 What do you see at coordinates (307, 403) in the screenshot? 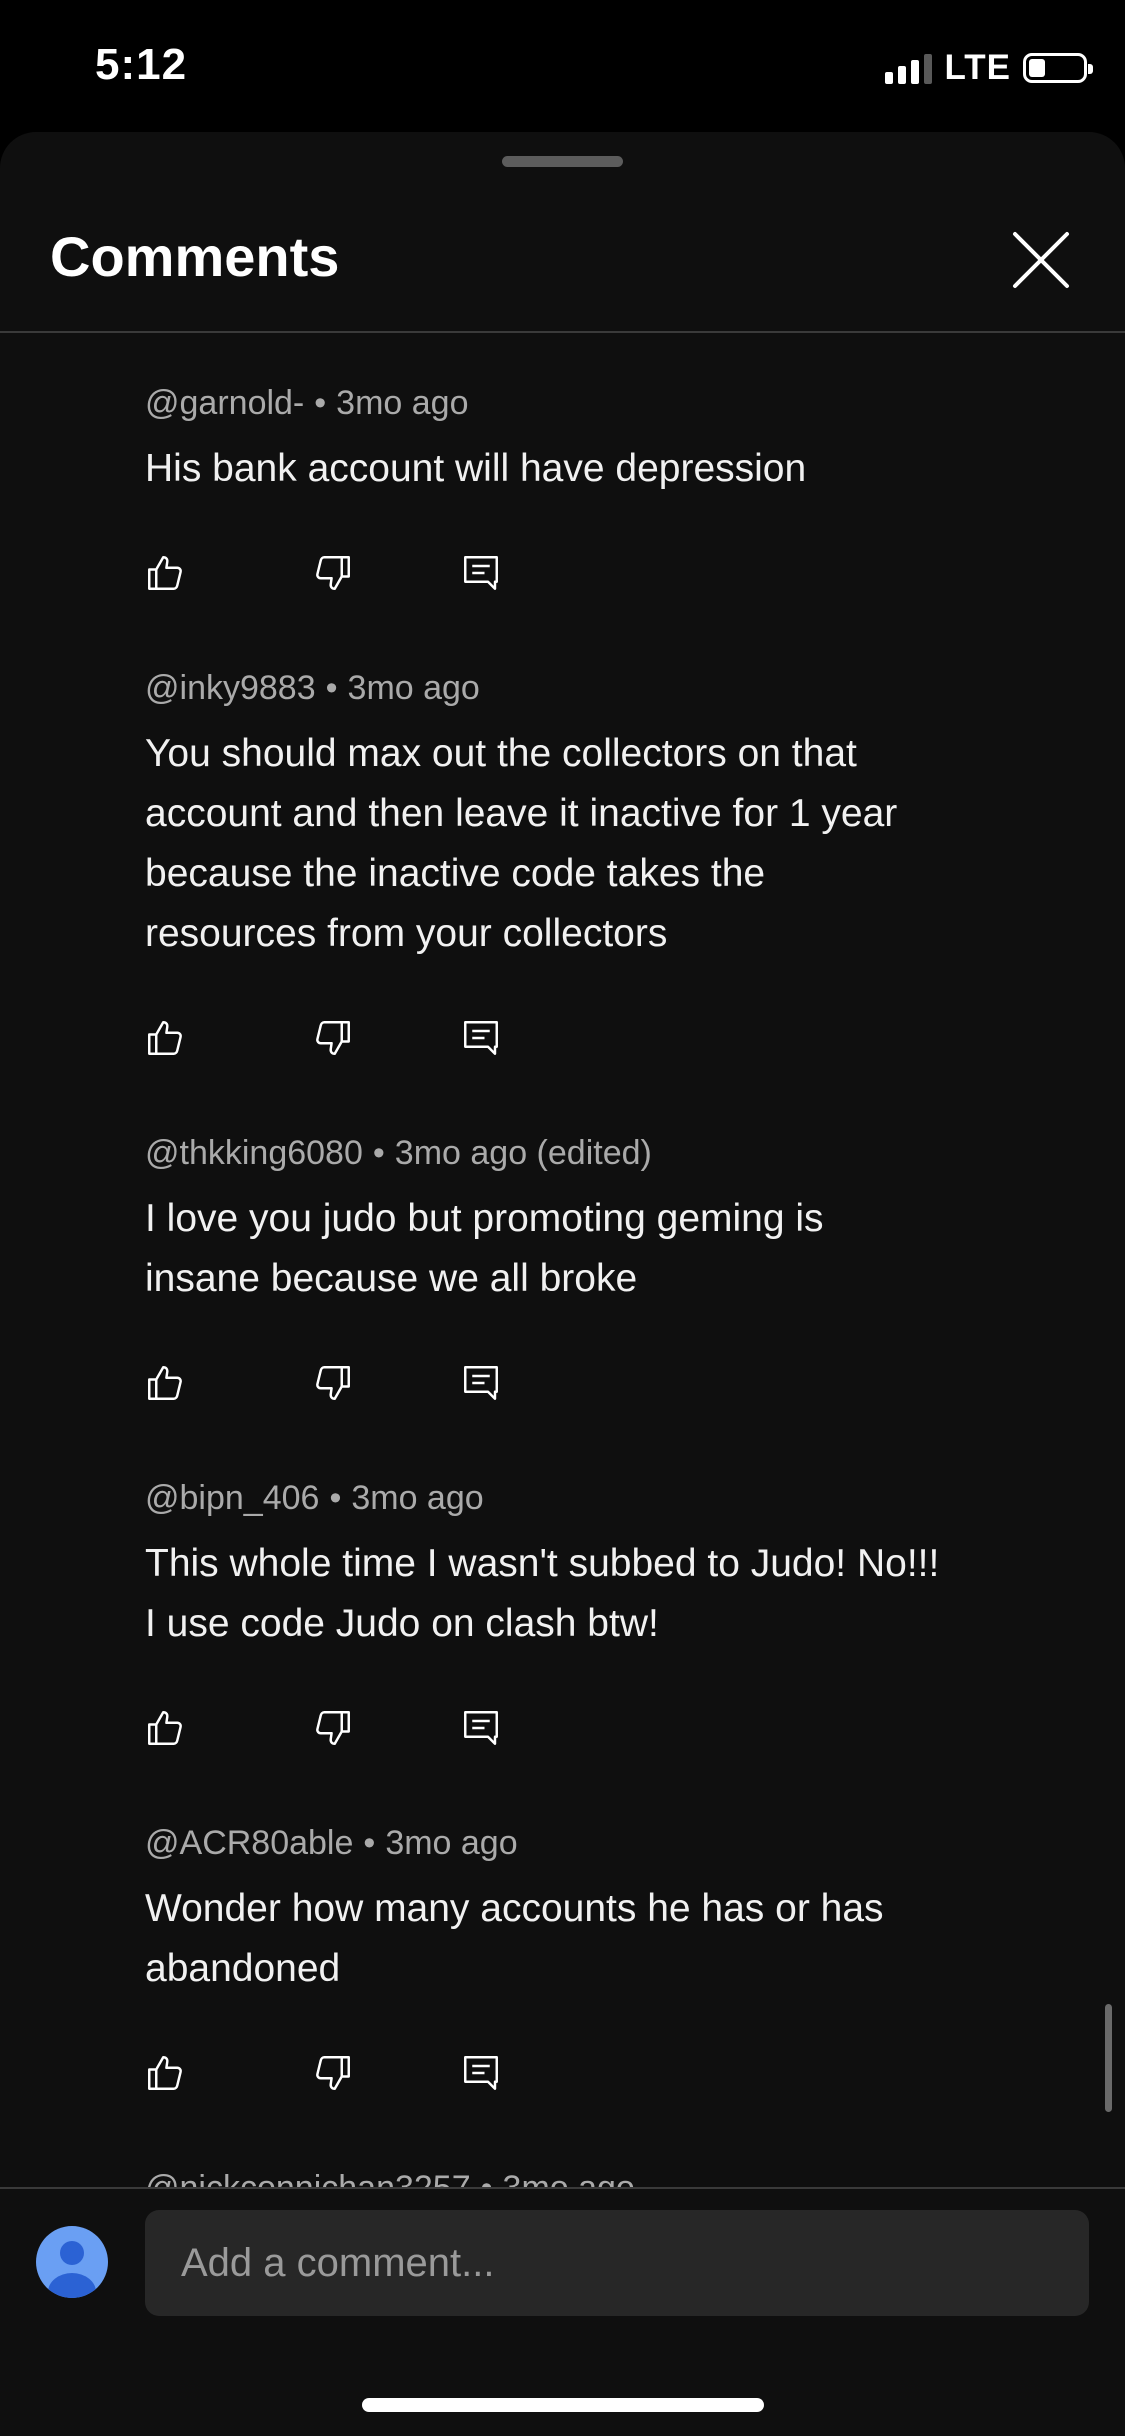
I see `comment-meta: @garnold- • 3mo ago` at bounding box center [307, 403].